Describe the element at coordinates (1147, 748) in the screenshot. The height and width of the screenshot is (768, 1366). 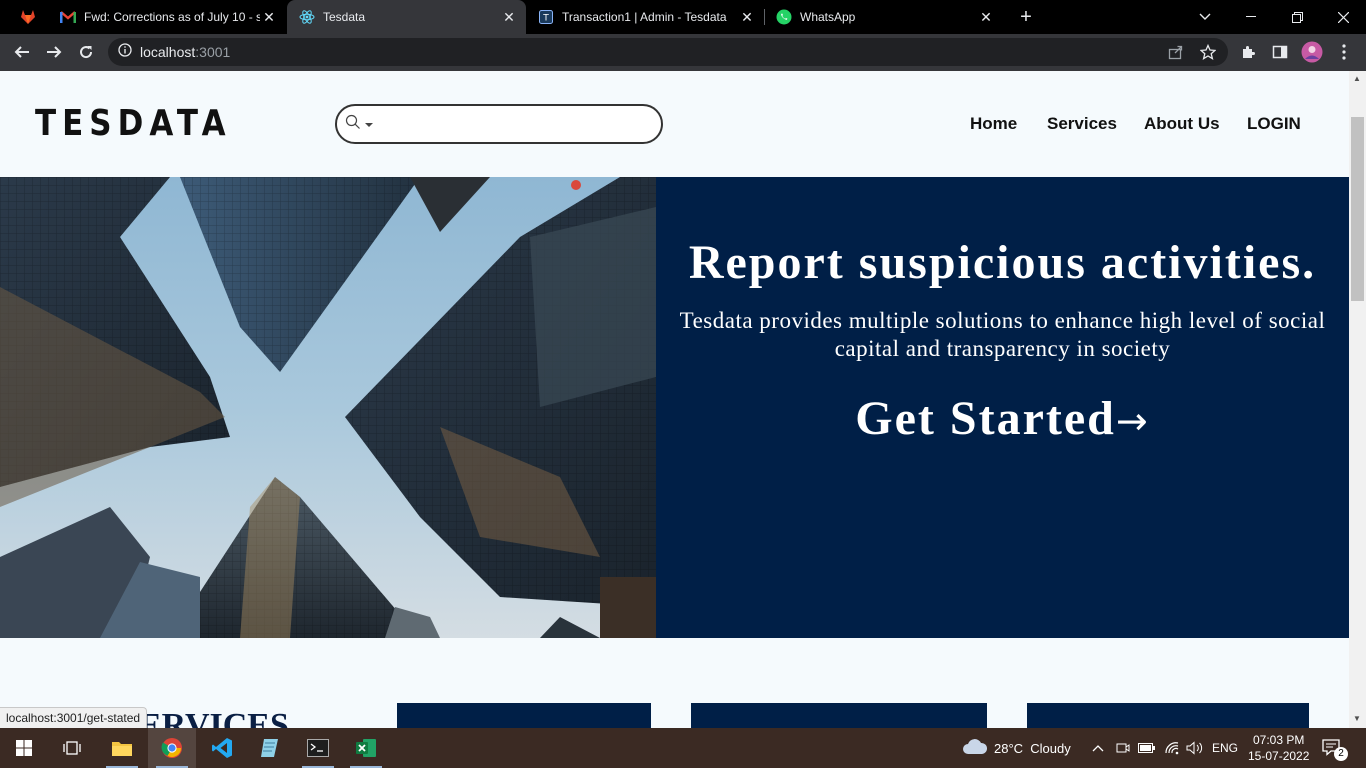
I see `battery-icon` at that location.